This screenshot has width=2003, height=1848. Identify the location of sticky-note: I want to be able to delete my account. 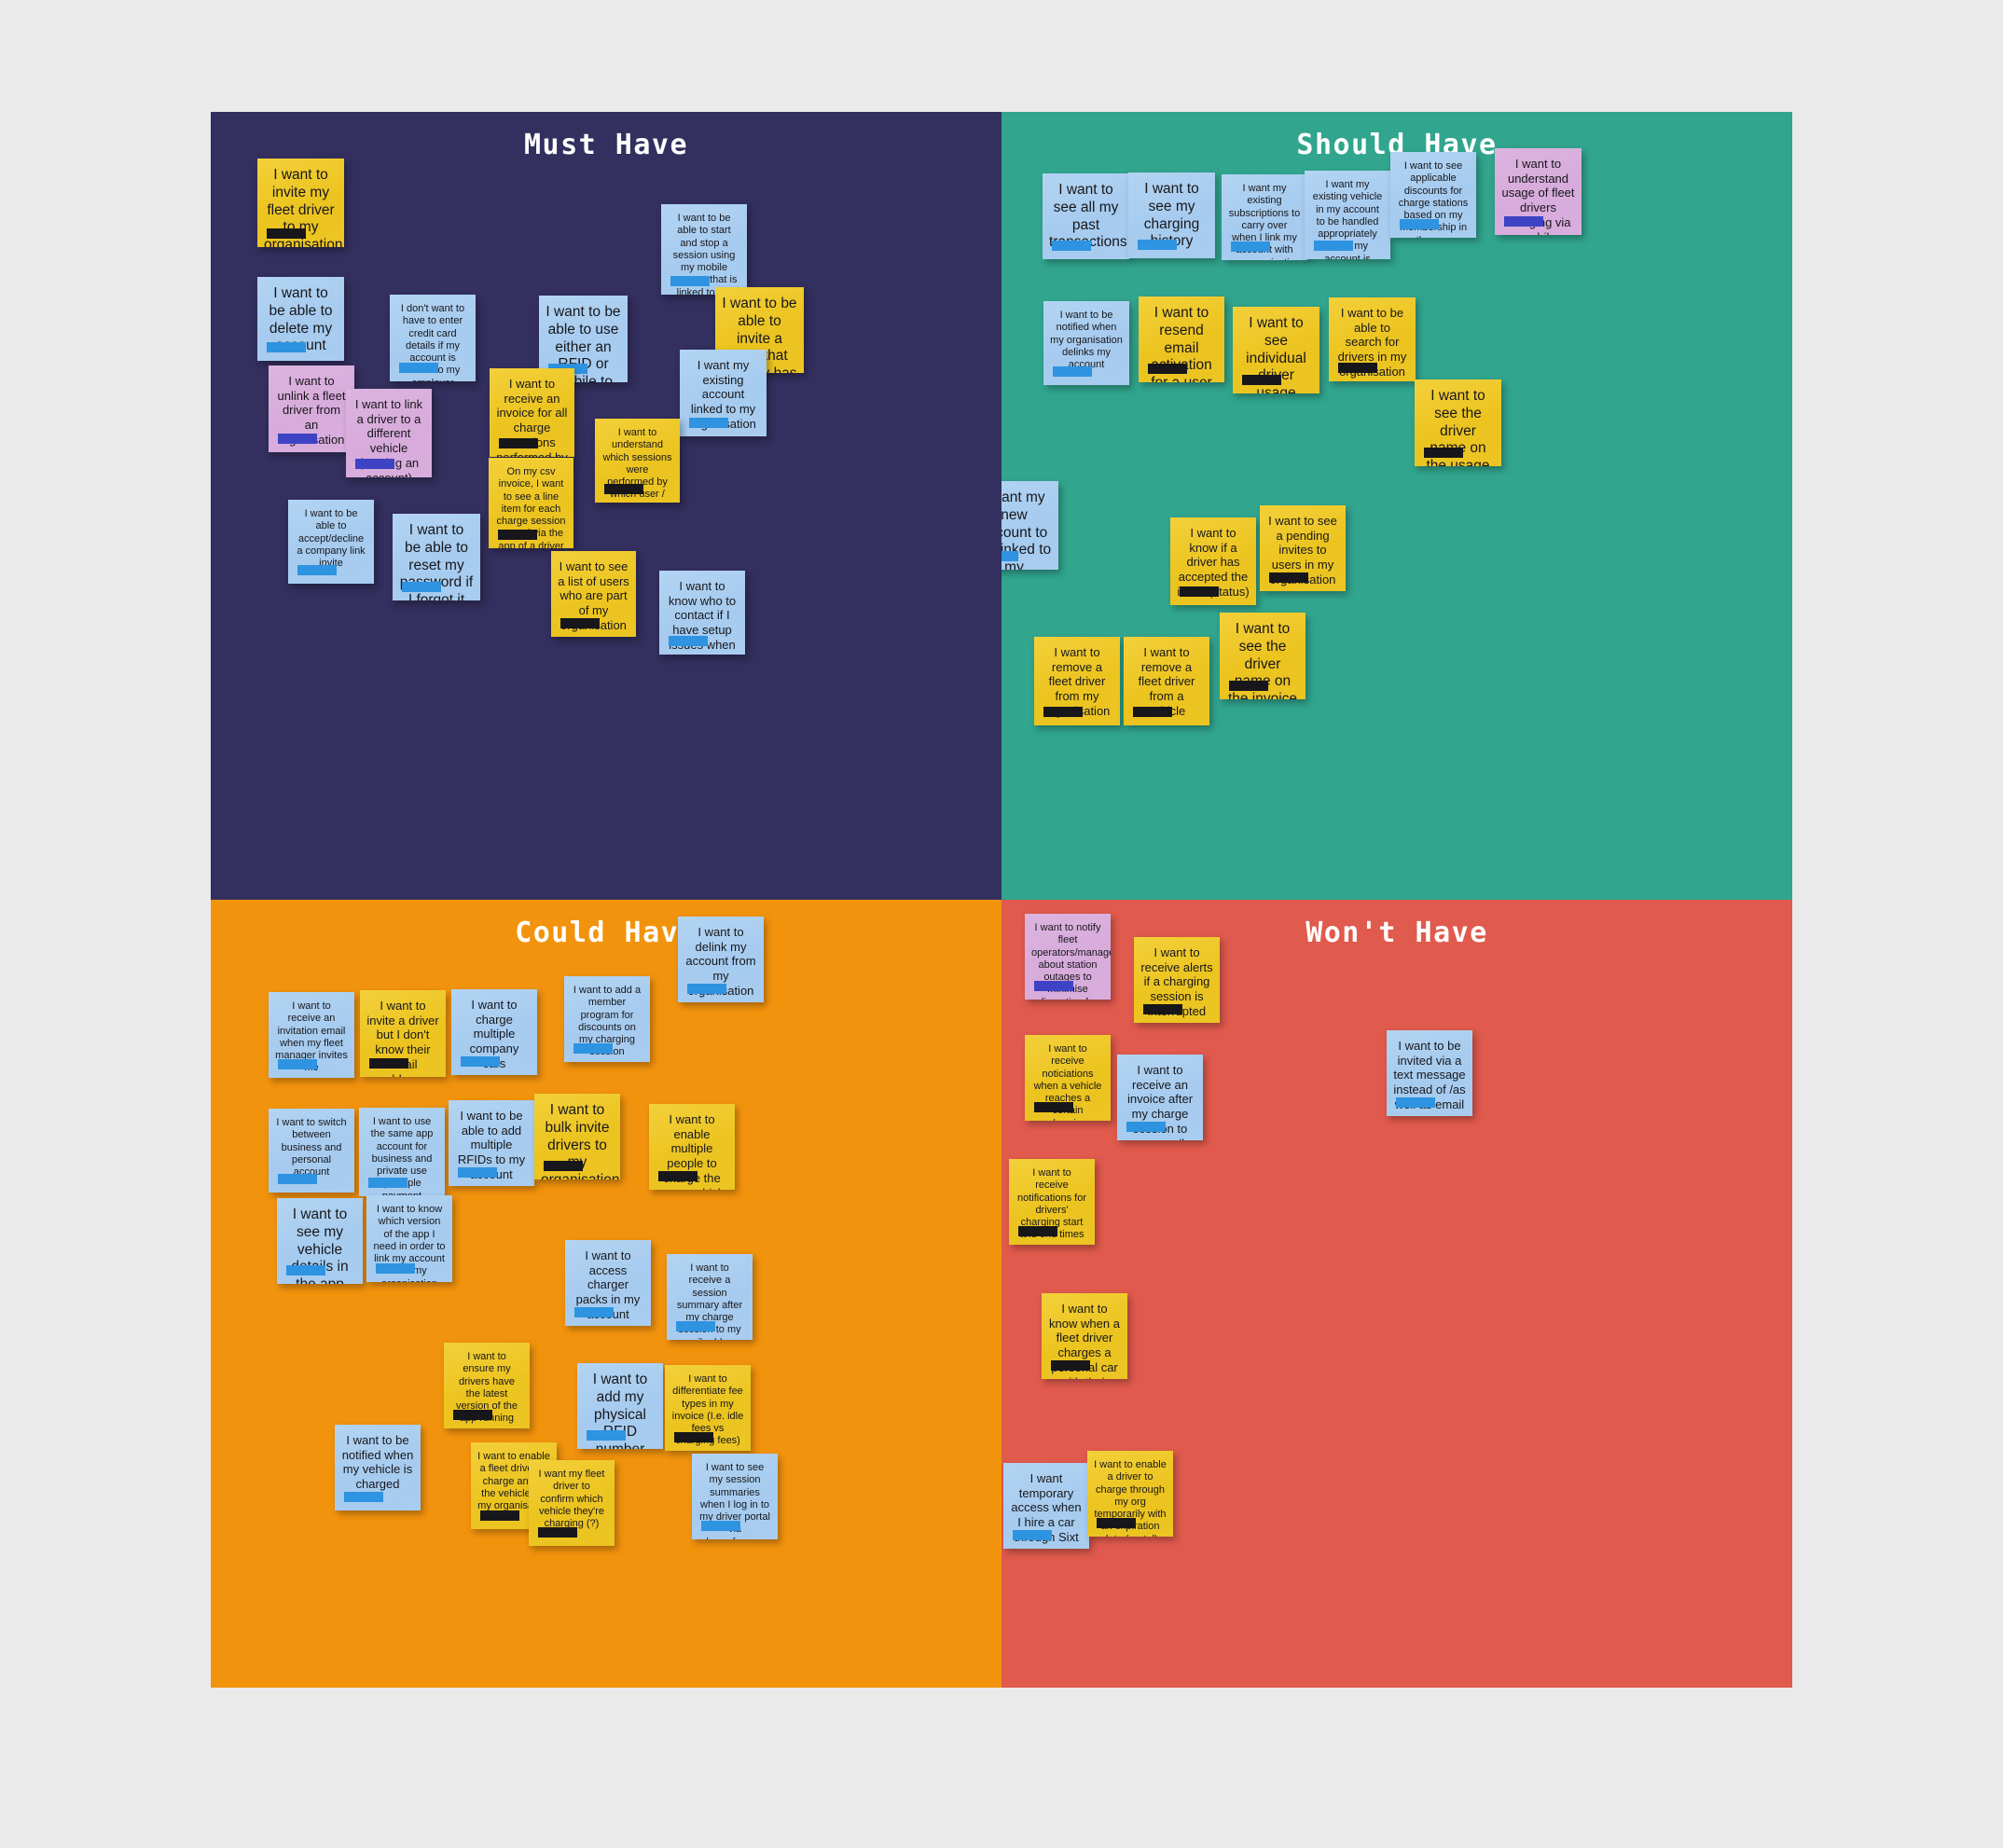
(300, 319).